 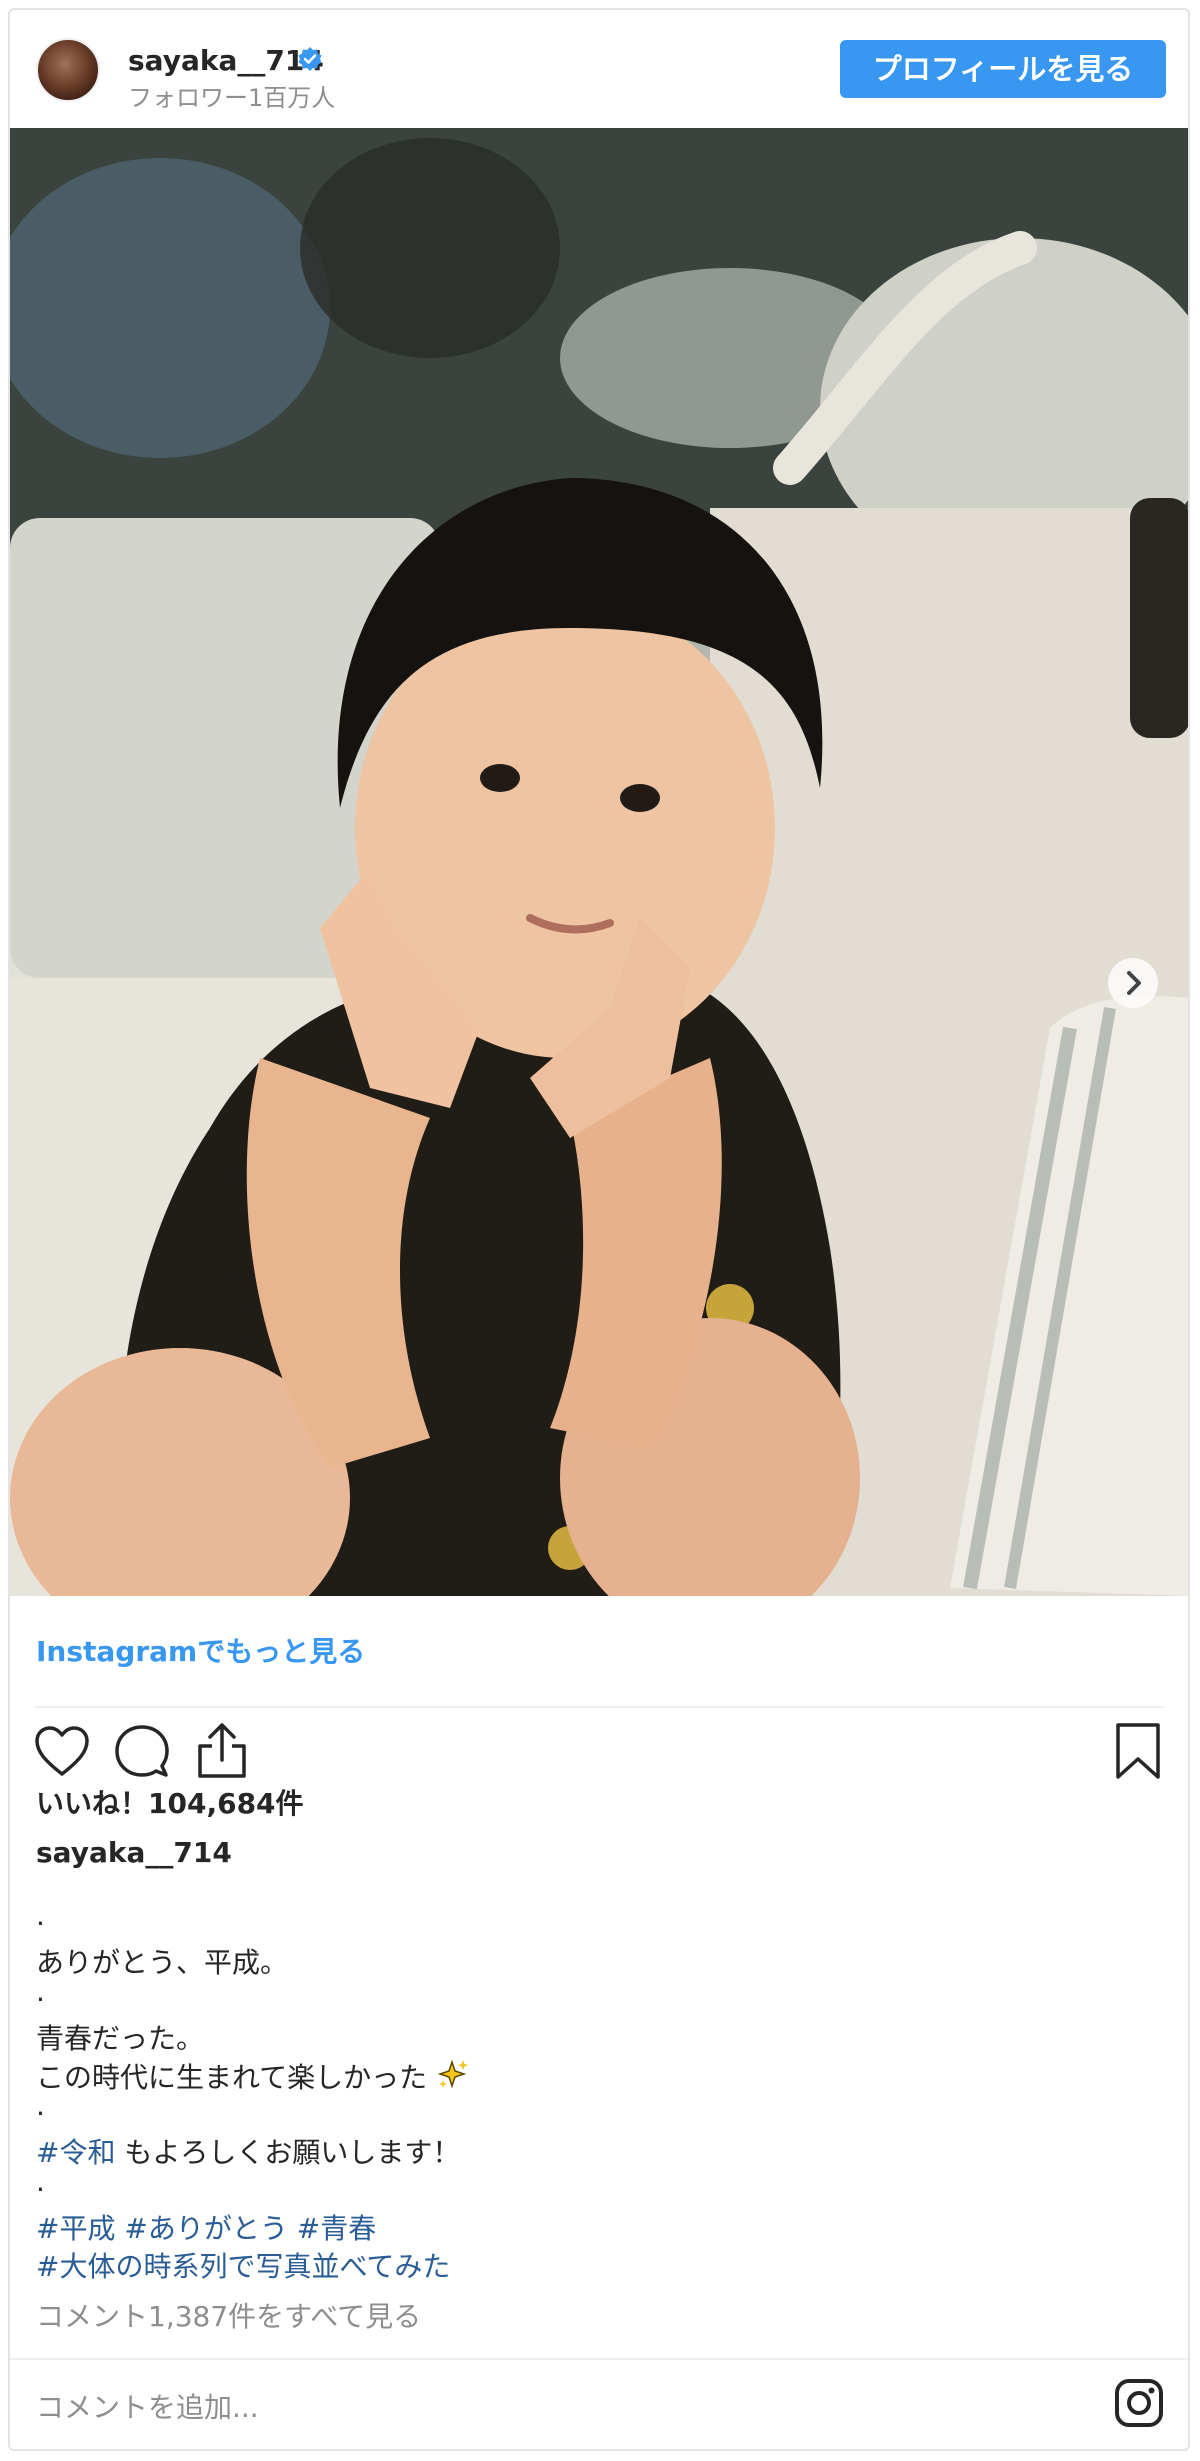 I want to click on avatar, so click(x=68, y=70).